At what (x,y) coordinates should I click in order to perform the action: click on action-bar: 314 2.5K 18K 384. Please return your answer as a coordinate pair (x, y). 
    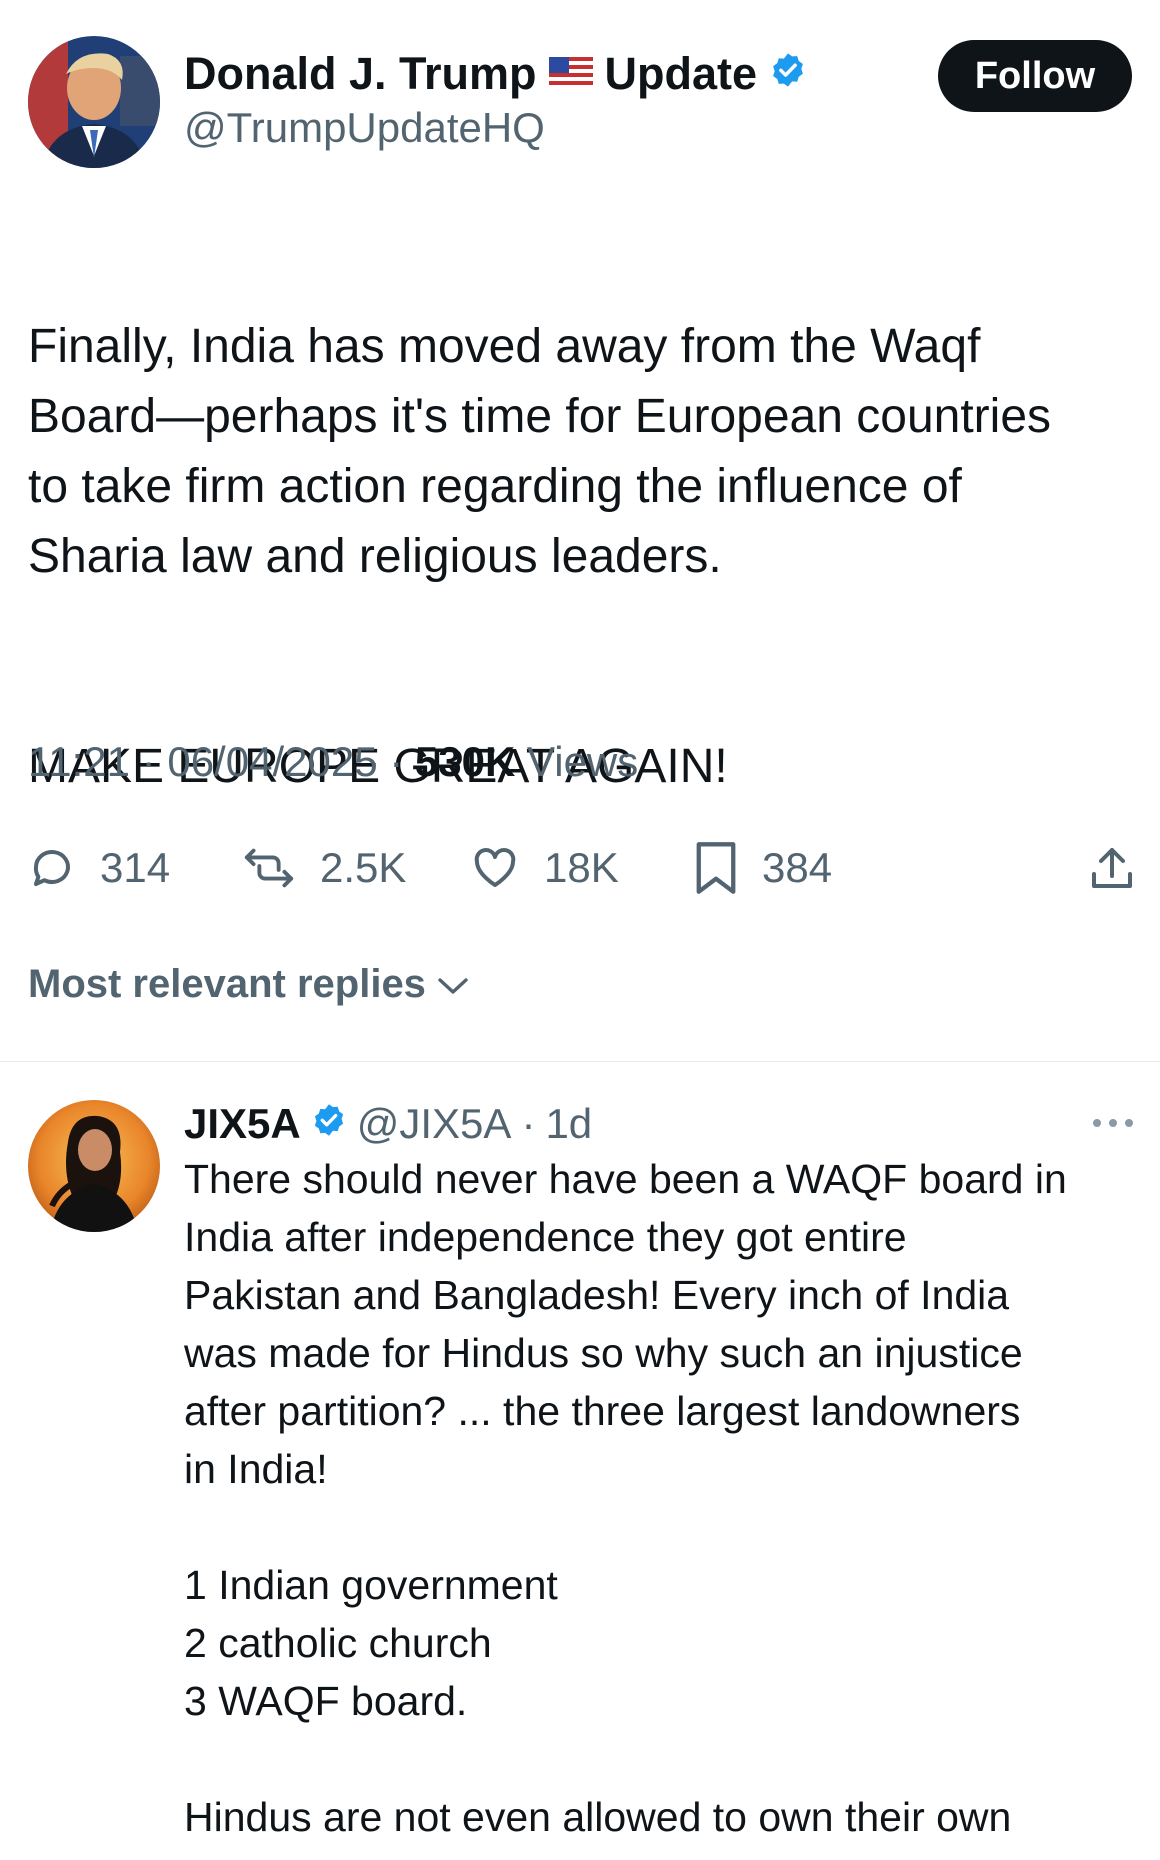
    Looking at the image, I should click on (584, 868).